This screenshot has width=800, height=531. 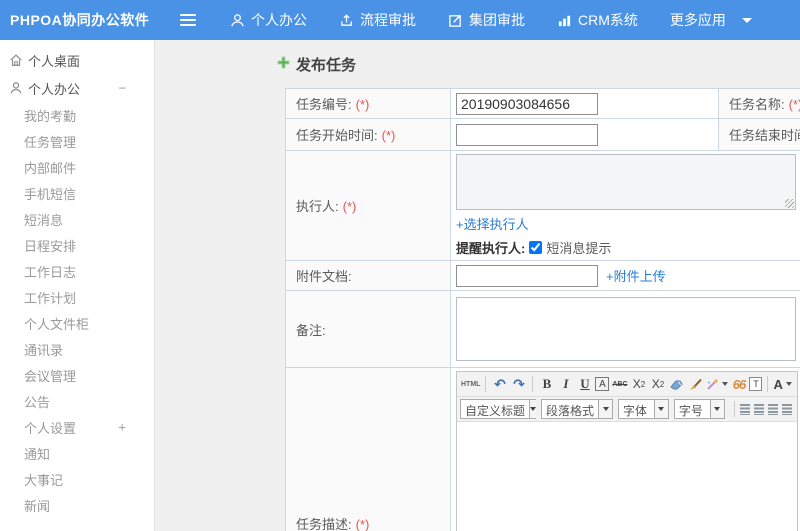 What do you see at coordinates (699, 409) in the screenshot?
I see `font-size-select: 字号` at bounding box center [699, 409].